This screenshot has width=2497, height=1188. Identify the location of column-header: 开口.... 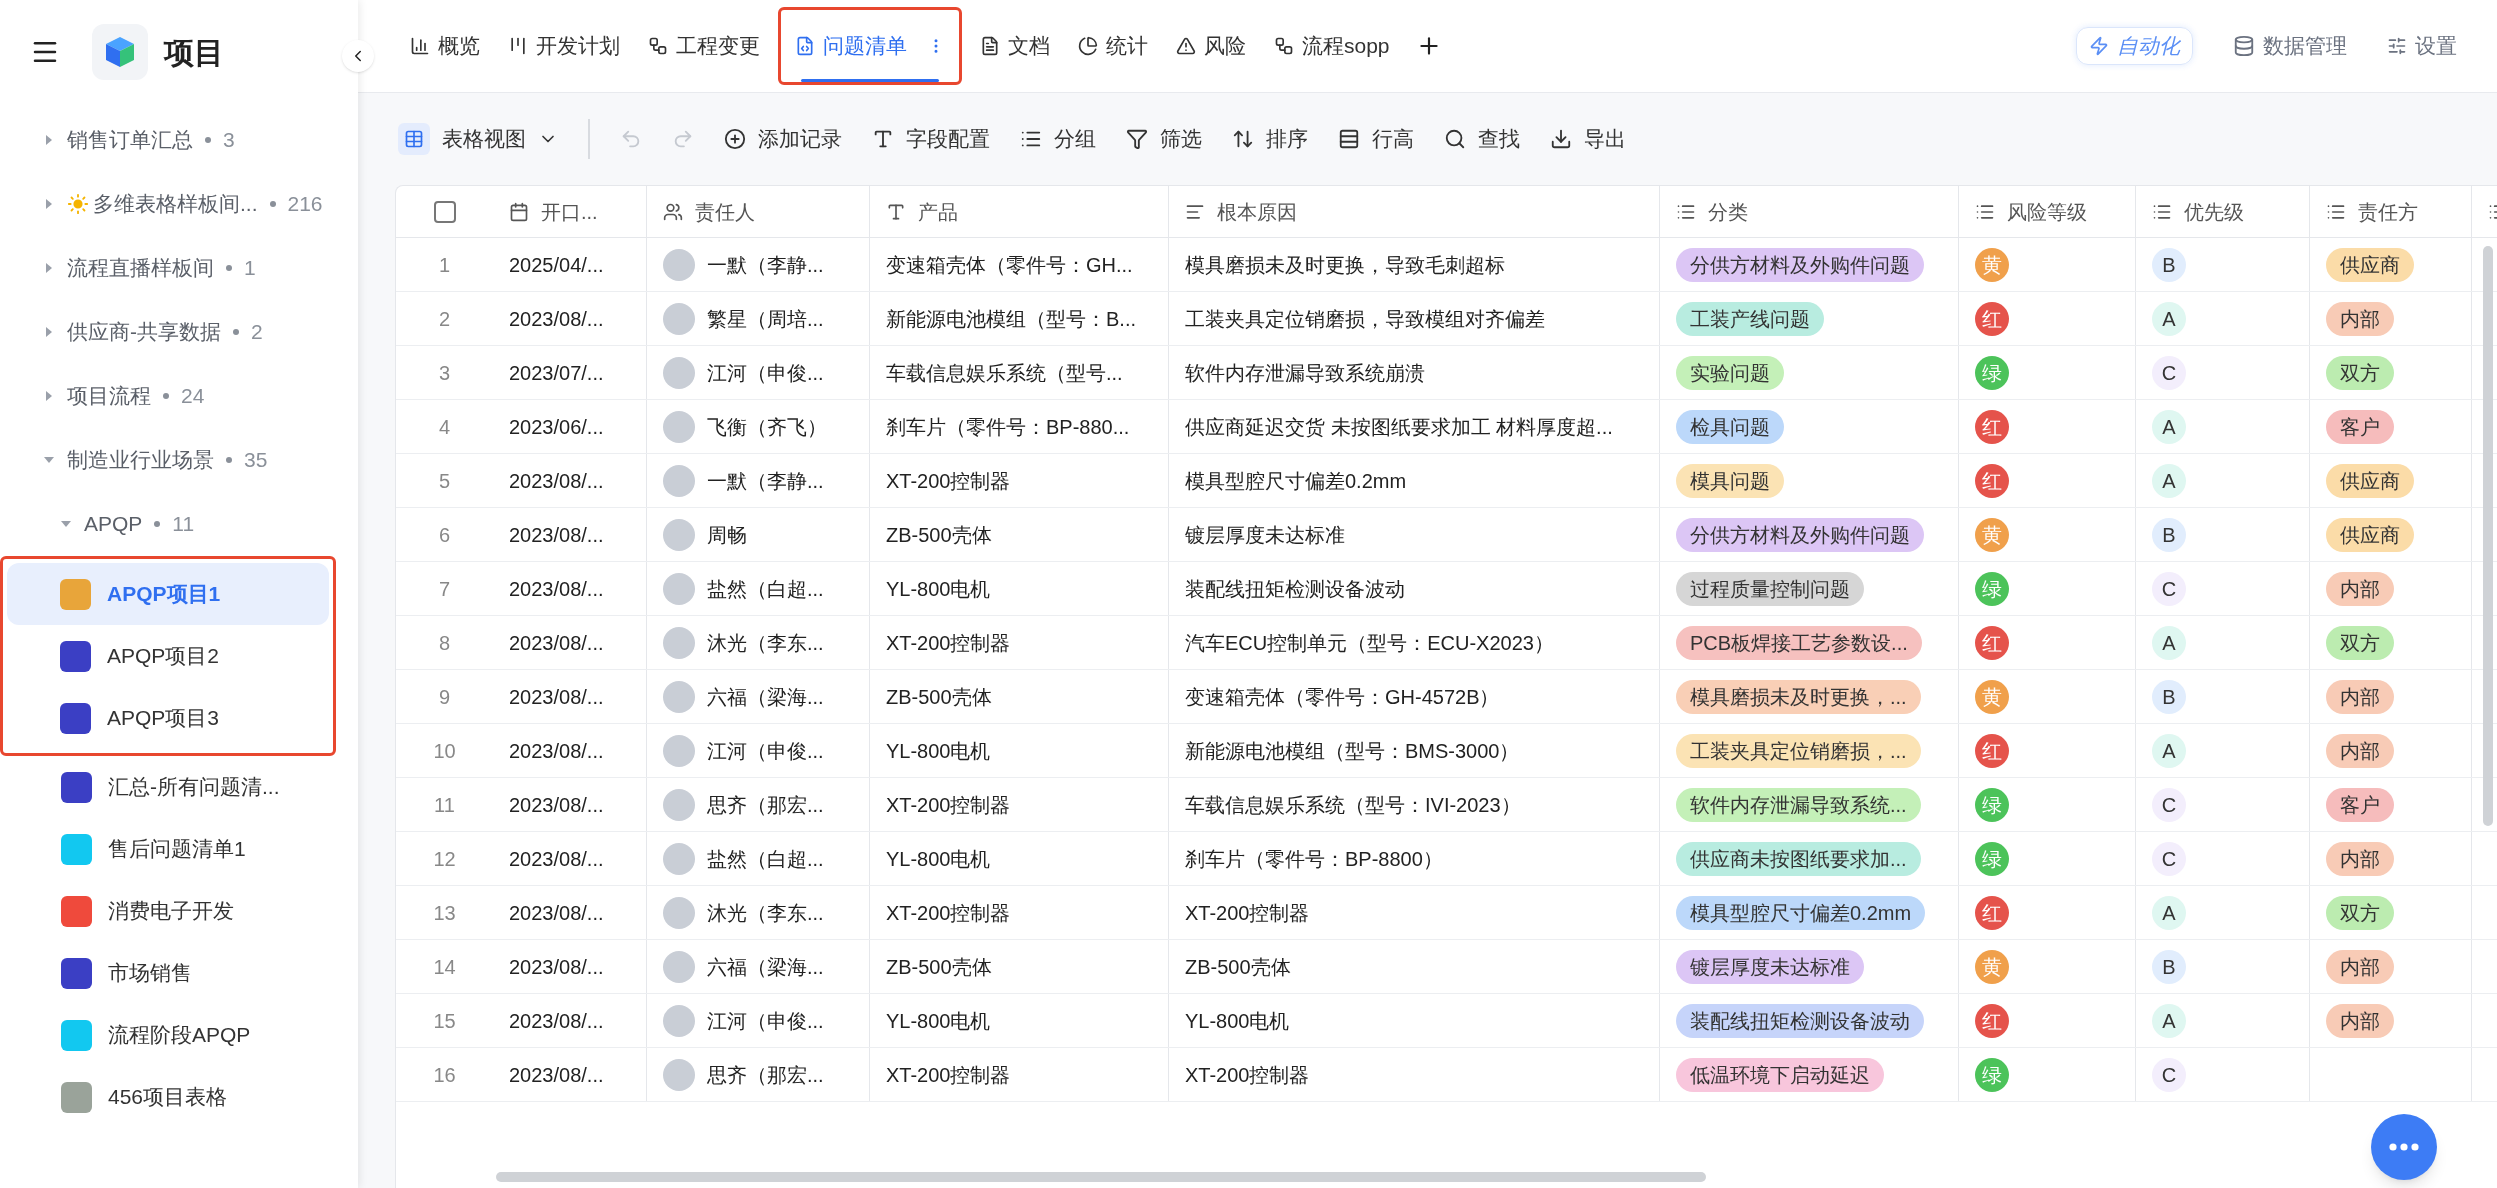
(570, 211).